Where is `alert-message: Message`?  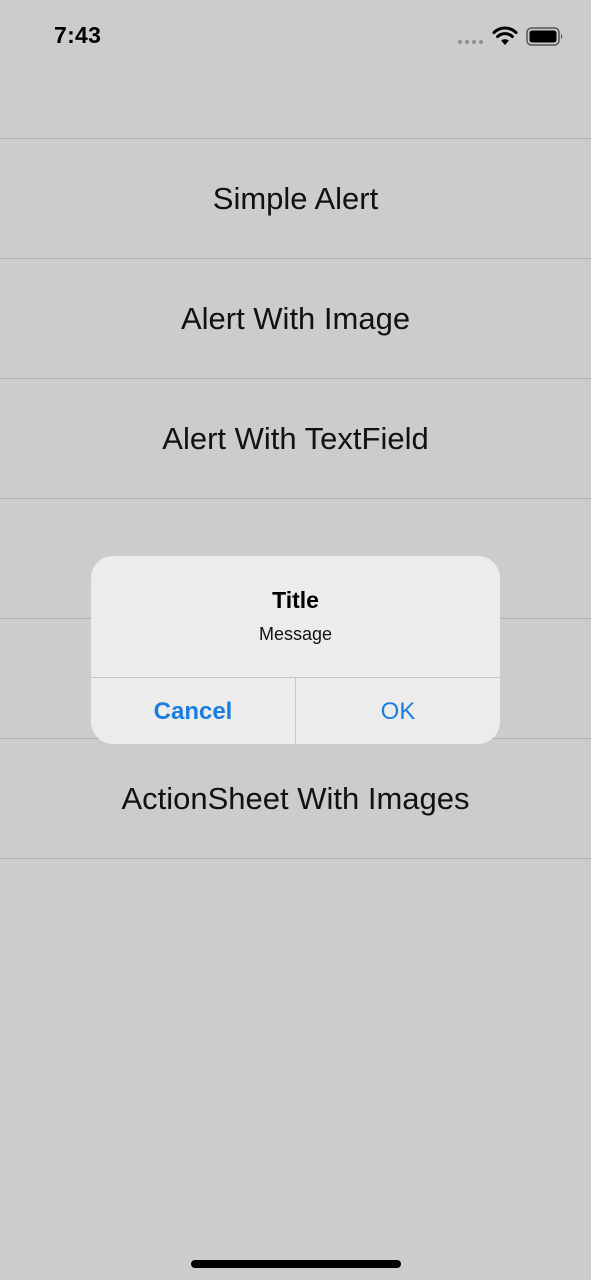
alert-message: Message is located at coordinates (295, 634).